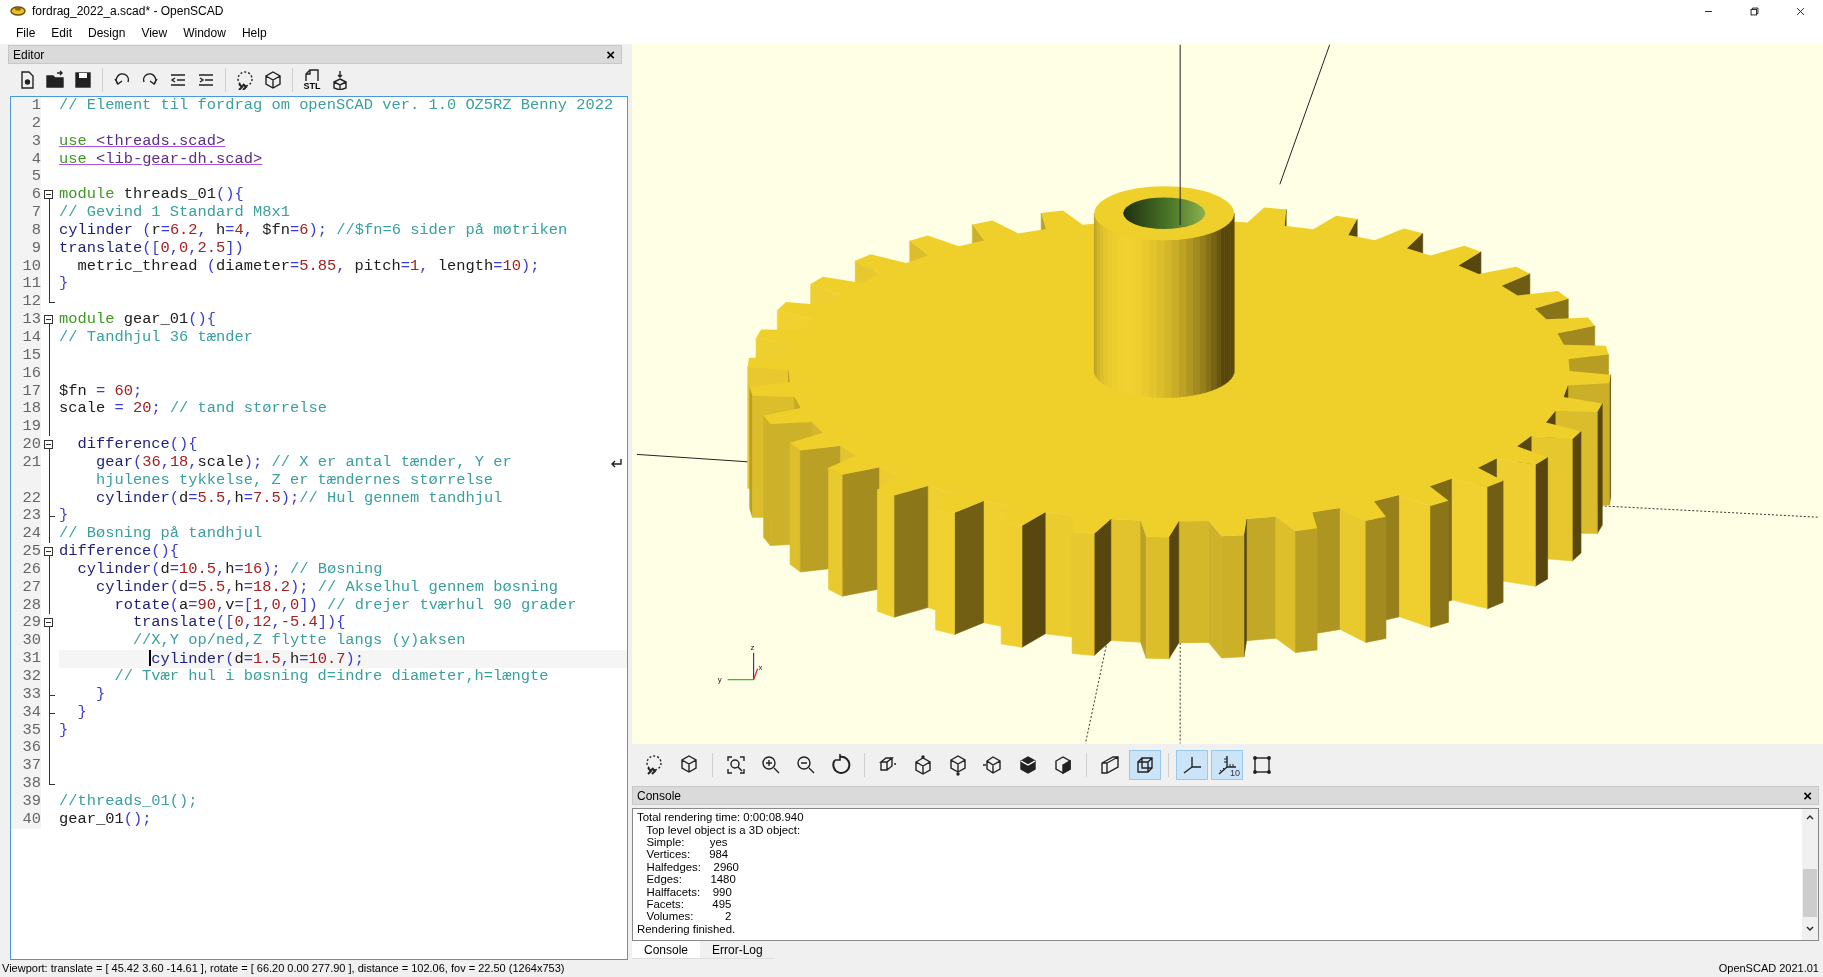 This screenshot has width=1823, height=977. Describe the element at coordinates (55, 80) in the screenshot. I see `open-folder-icon` at that location.